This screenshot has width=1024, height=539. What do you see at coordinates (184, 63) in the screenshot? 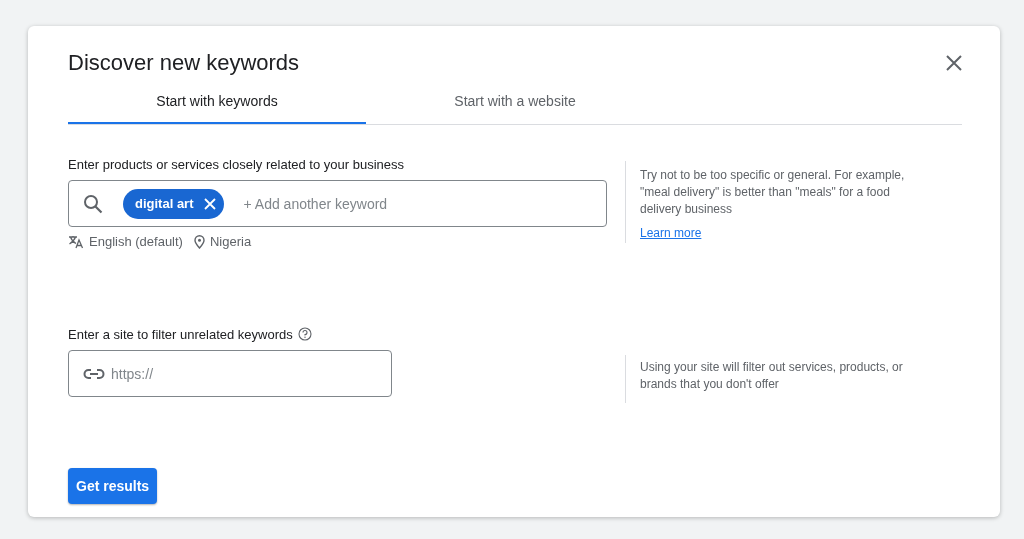
I see `dialog-title: Discover new keywords` at bounding box center [184, 63].